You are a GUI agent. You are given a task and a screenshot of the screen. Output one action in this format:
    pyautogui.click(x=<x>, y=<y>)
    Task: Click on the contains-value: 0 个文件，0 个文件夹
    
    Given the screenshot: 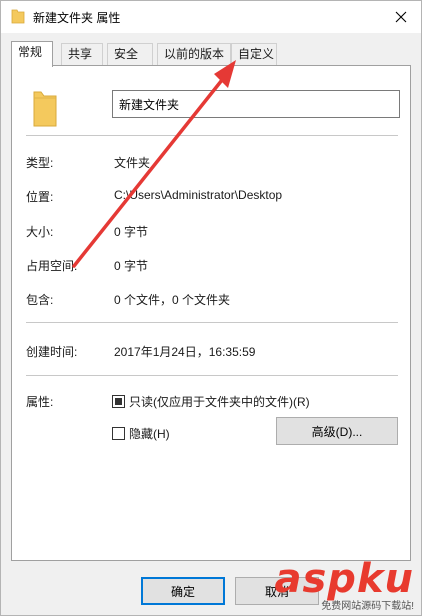 What is the action you would take?
    pyautogui.click(x=172, y=300)
    